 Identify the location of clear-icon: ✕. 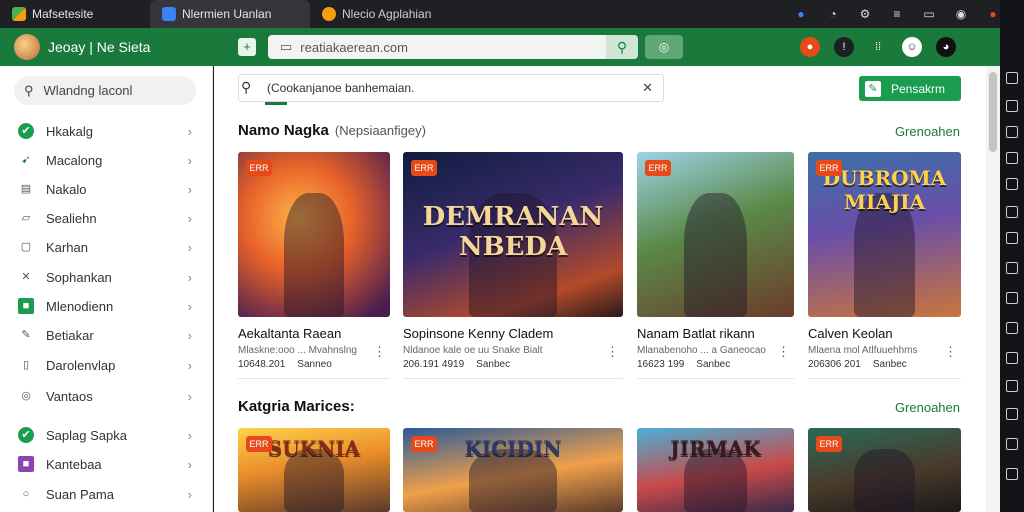
(647, 88).